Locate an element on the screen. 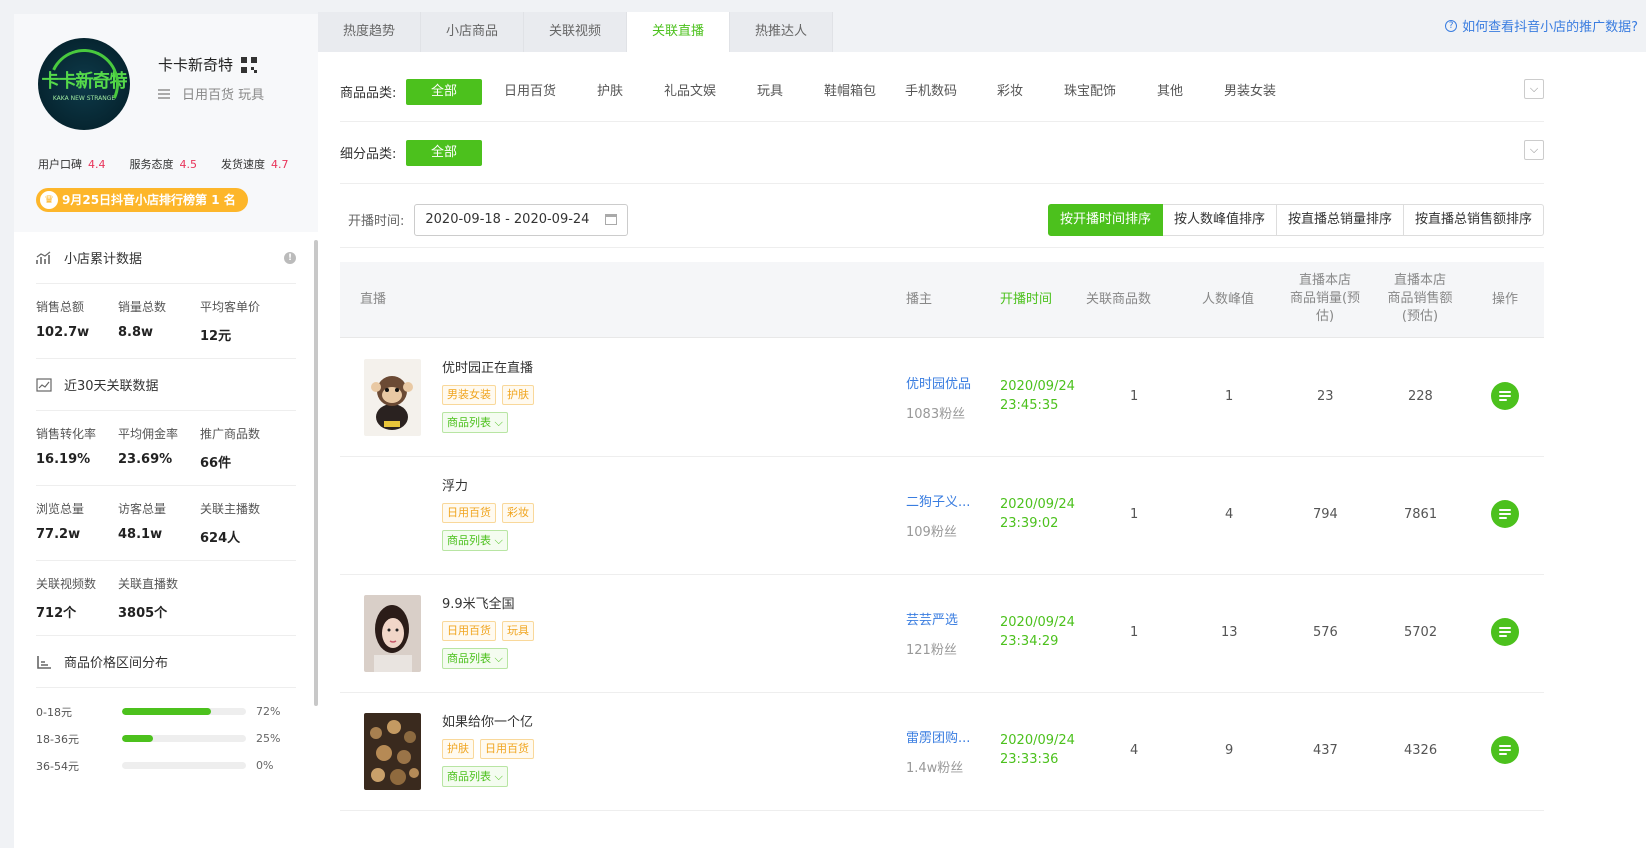  sort-by-start-time-button: 按开播时间排序 is located at coordinates (1105, 219).